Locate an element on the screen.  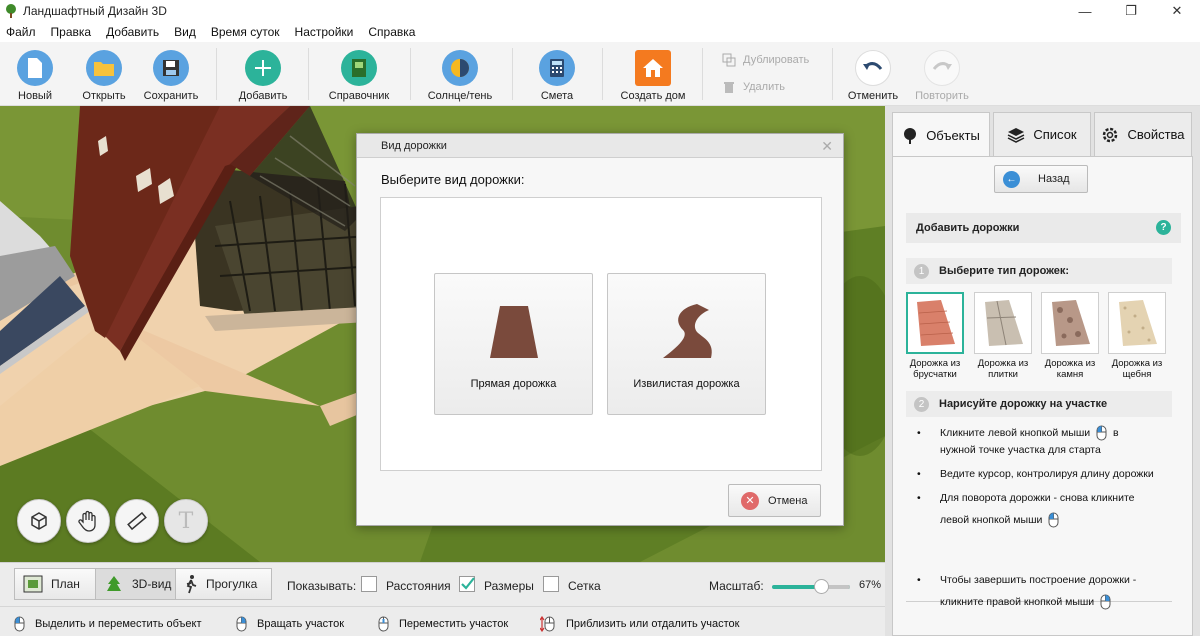
delete-button: Удалить is located at coordinates (753, 87).